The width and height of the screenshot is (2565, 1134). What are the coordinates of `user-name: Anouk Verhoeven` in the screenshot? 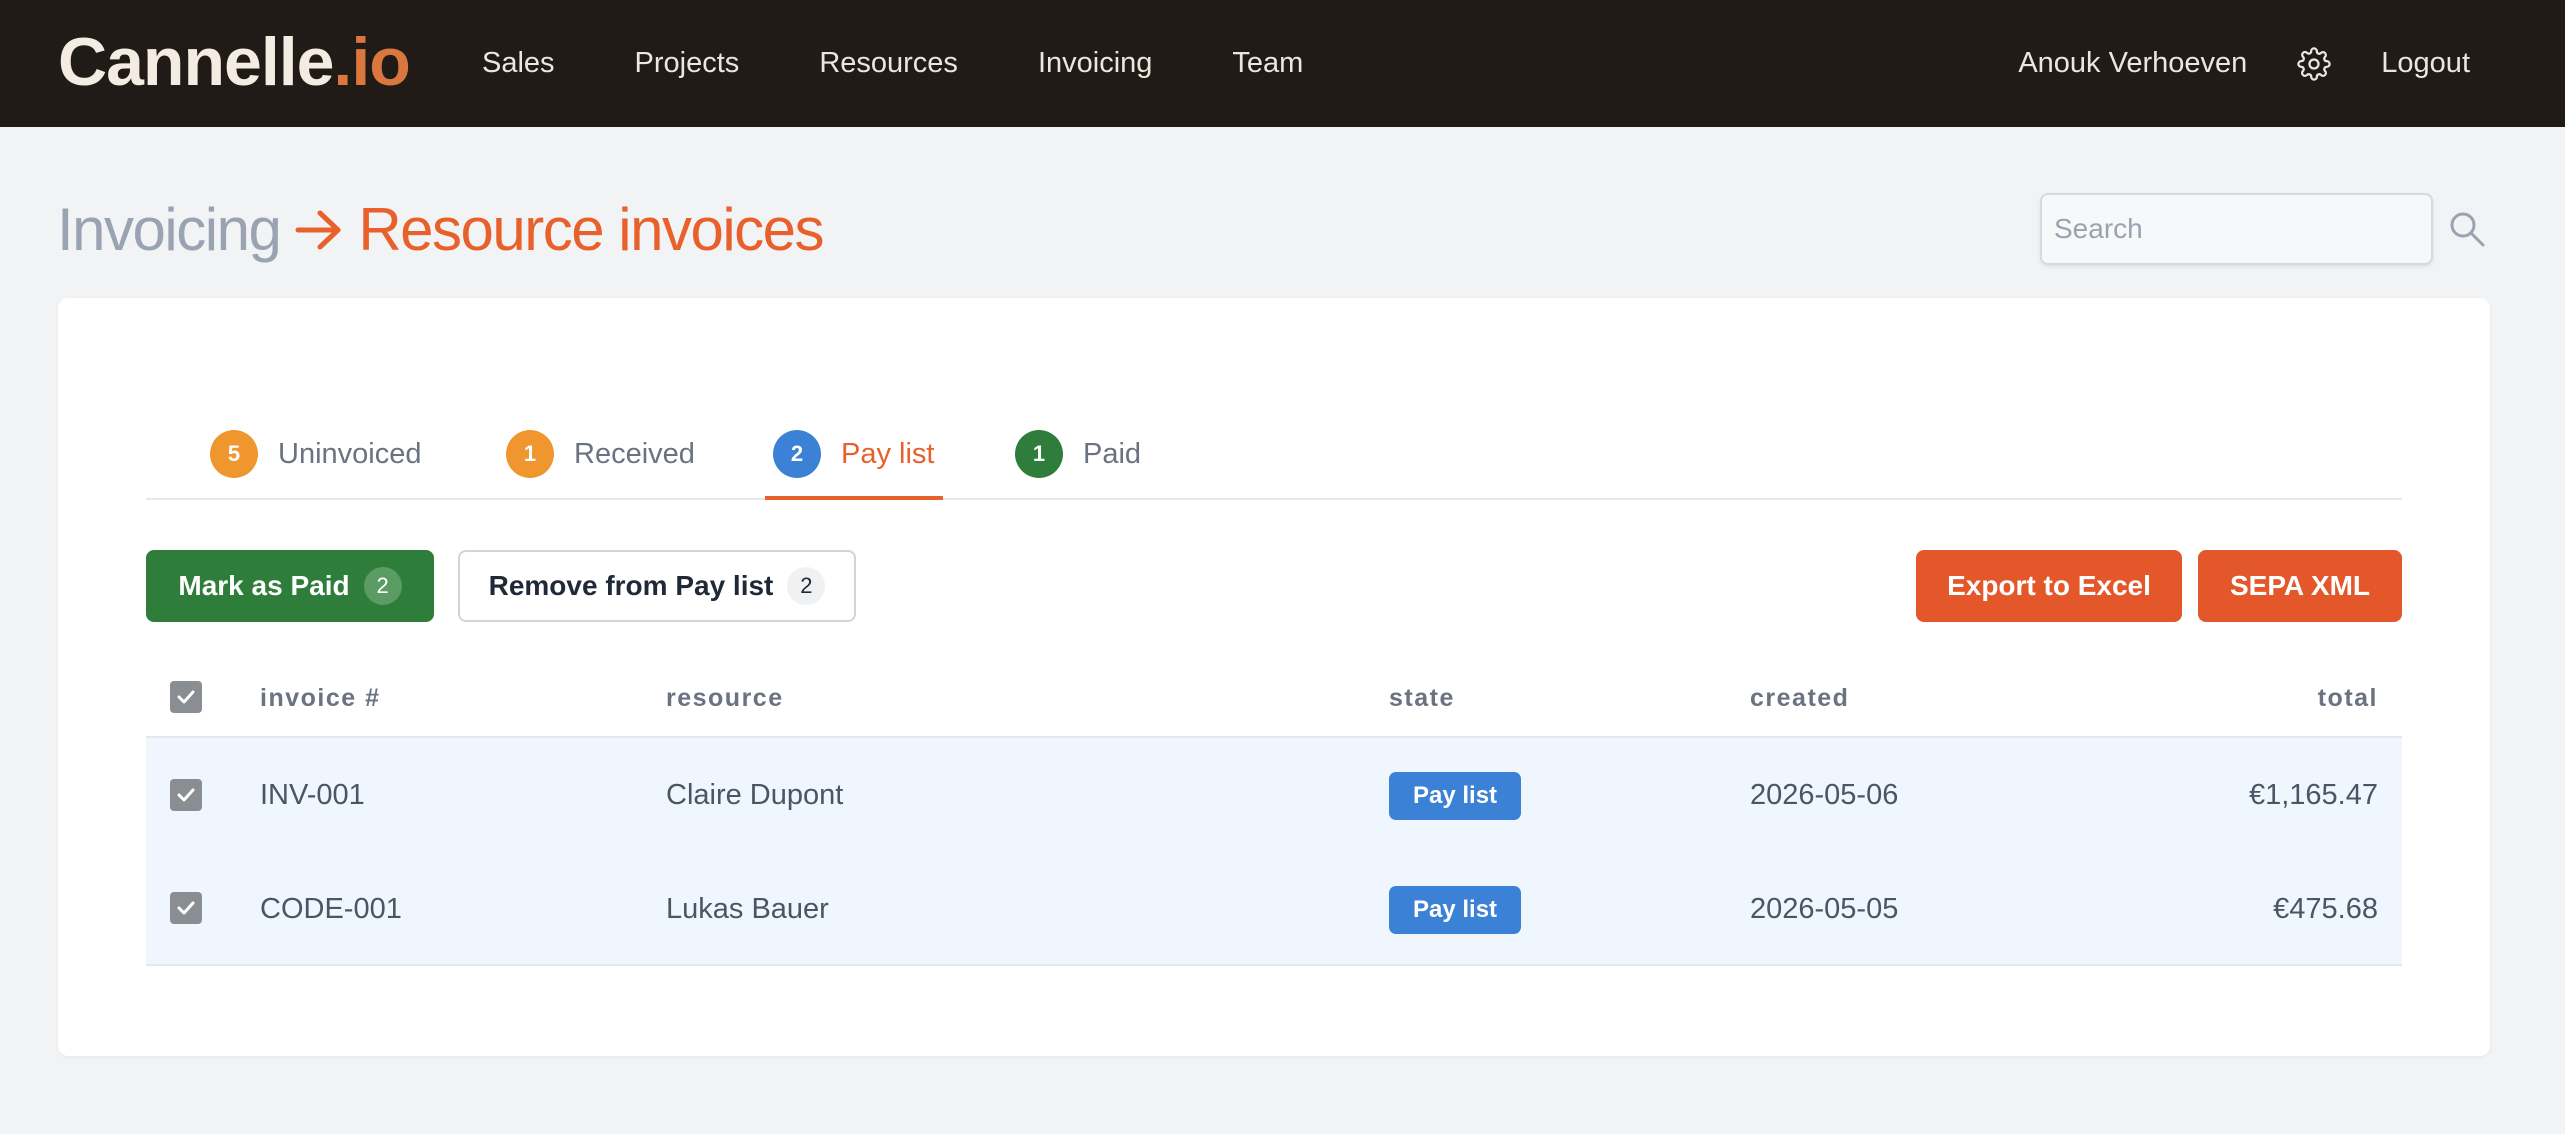 It's located at (2132, 63).